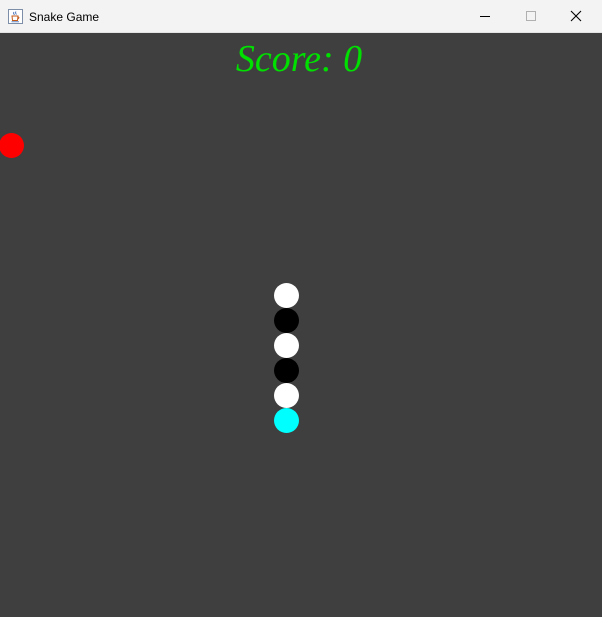 Image resolution: width=602 pixels, height=617 pixels. I want to click on snake-head, so click(286, 420).